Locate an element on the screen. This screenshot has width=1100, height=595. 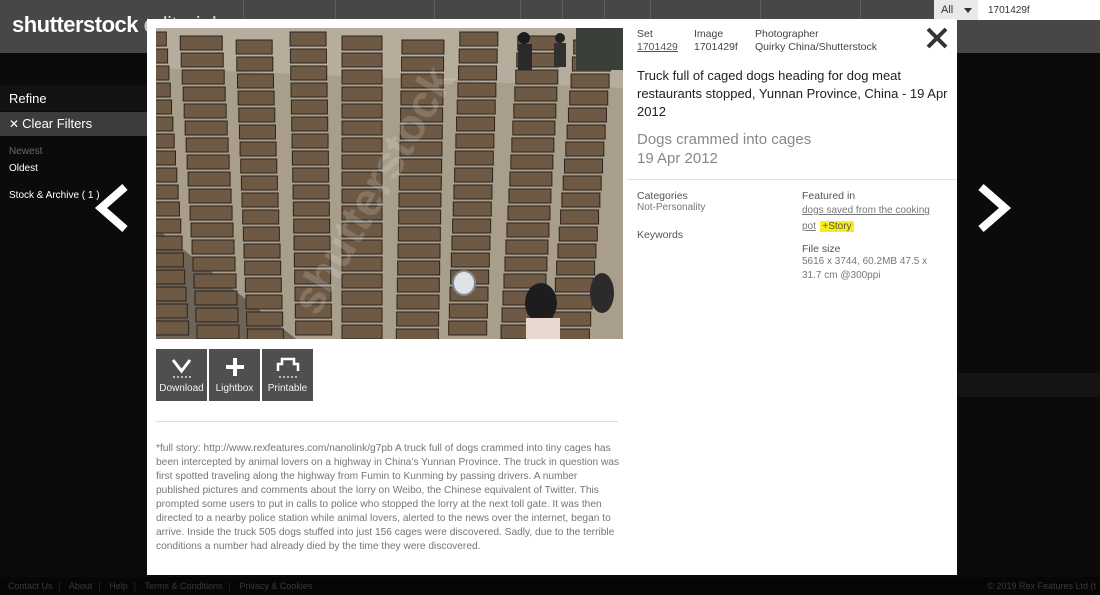
sort-newest: Newest is located at coordinates (73, 151).